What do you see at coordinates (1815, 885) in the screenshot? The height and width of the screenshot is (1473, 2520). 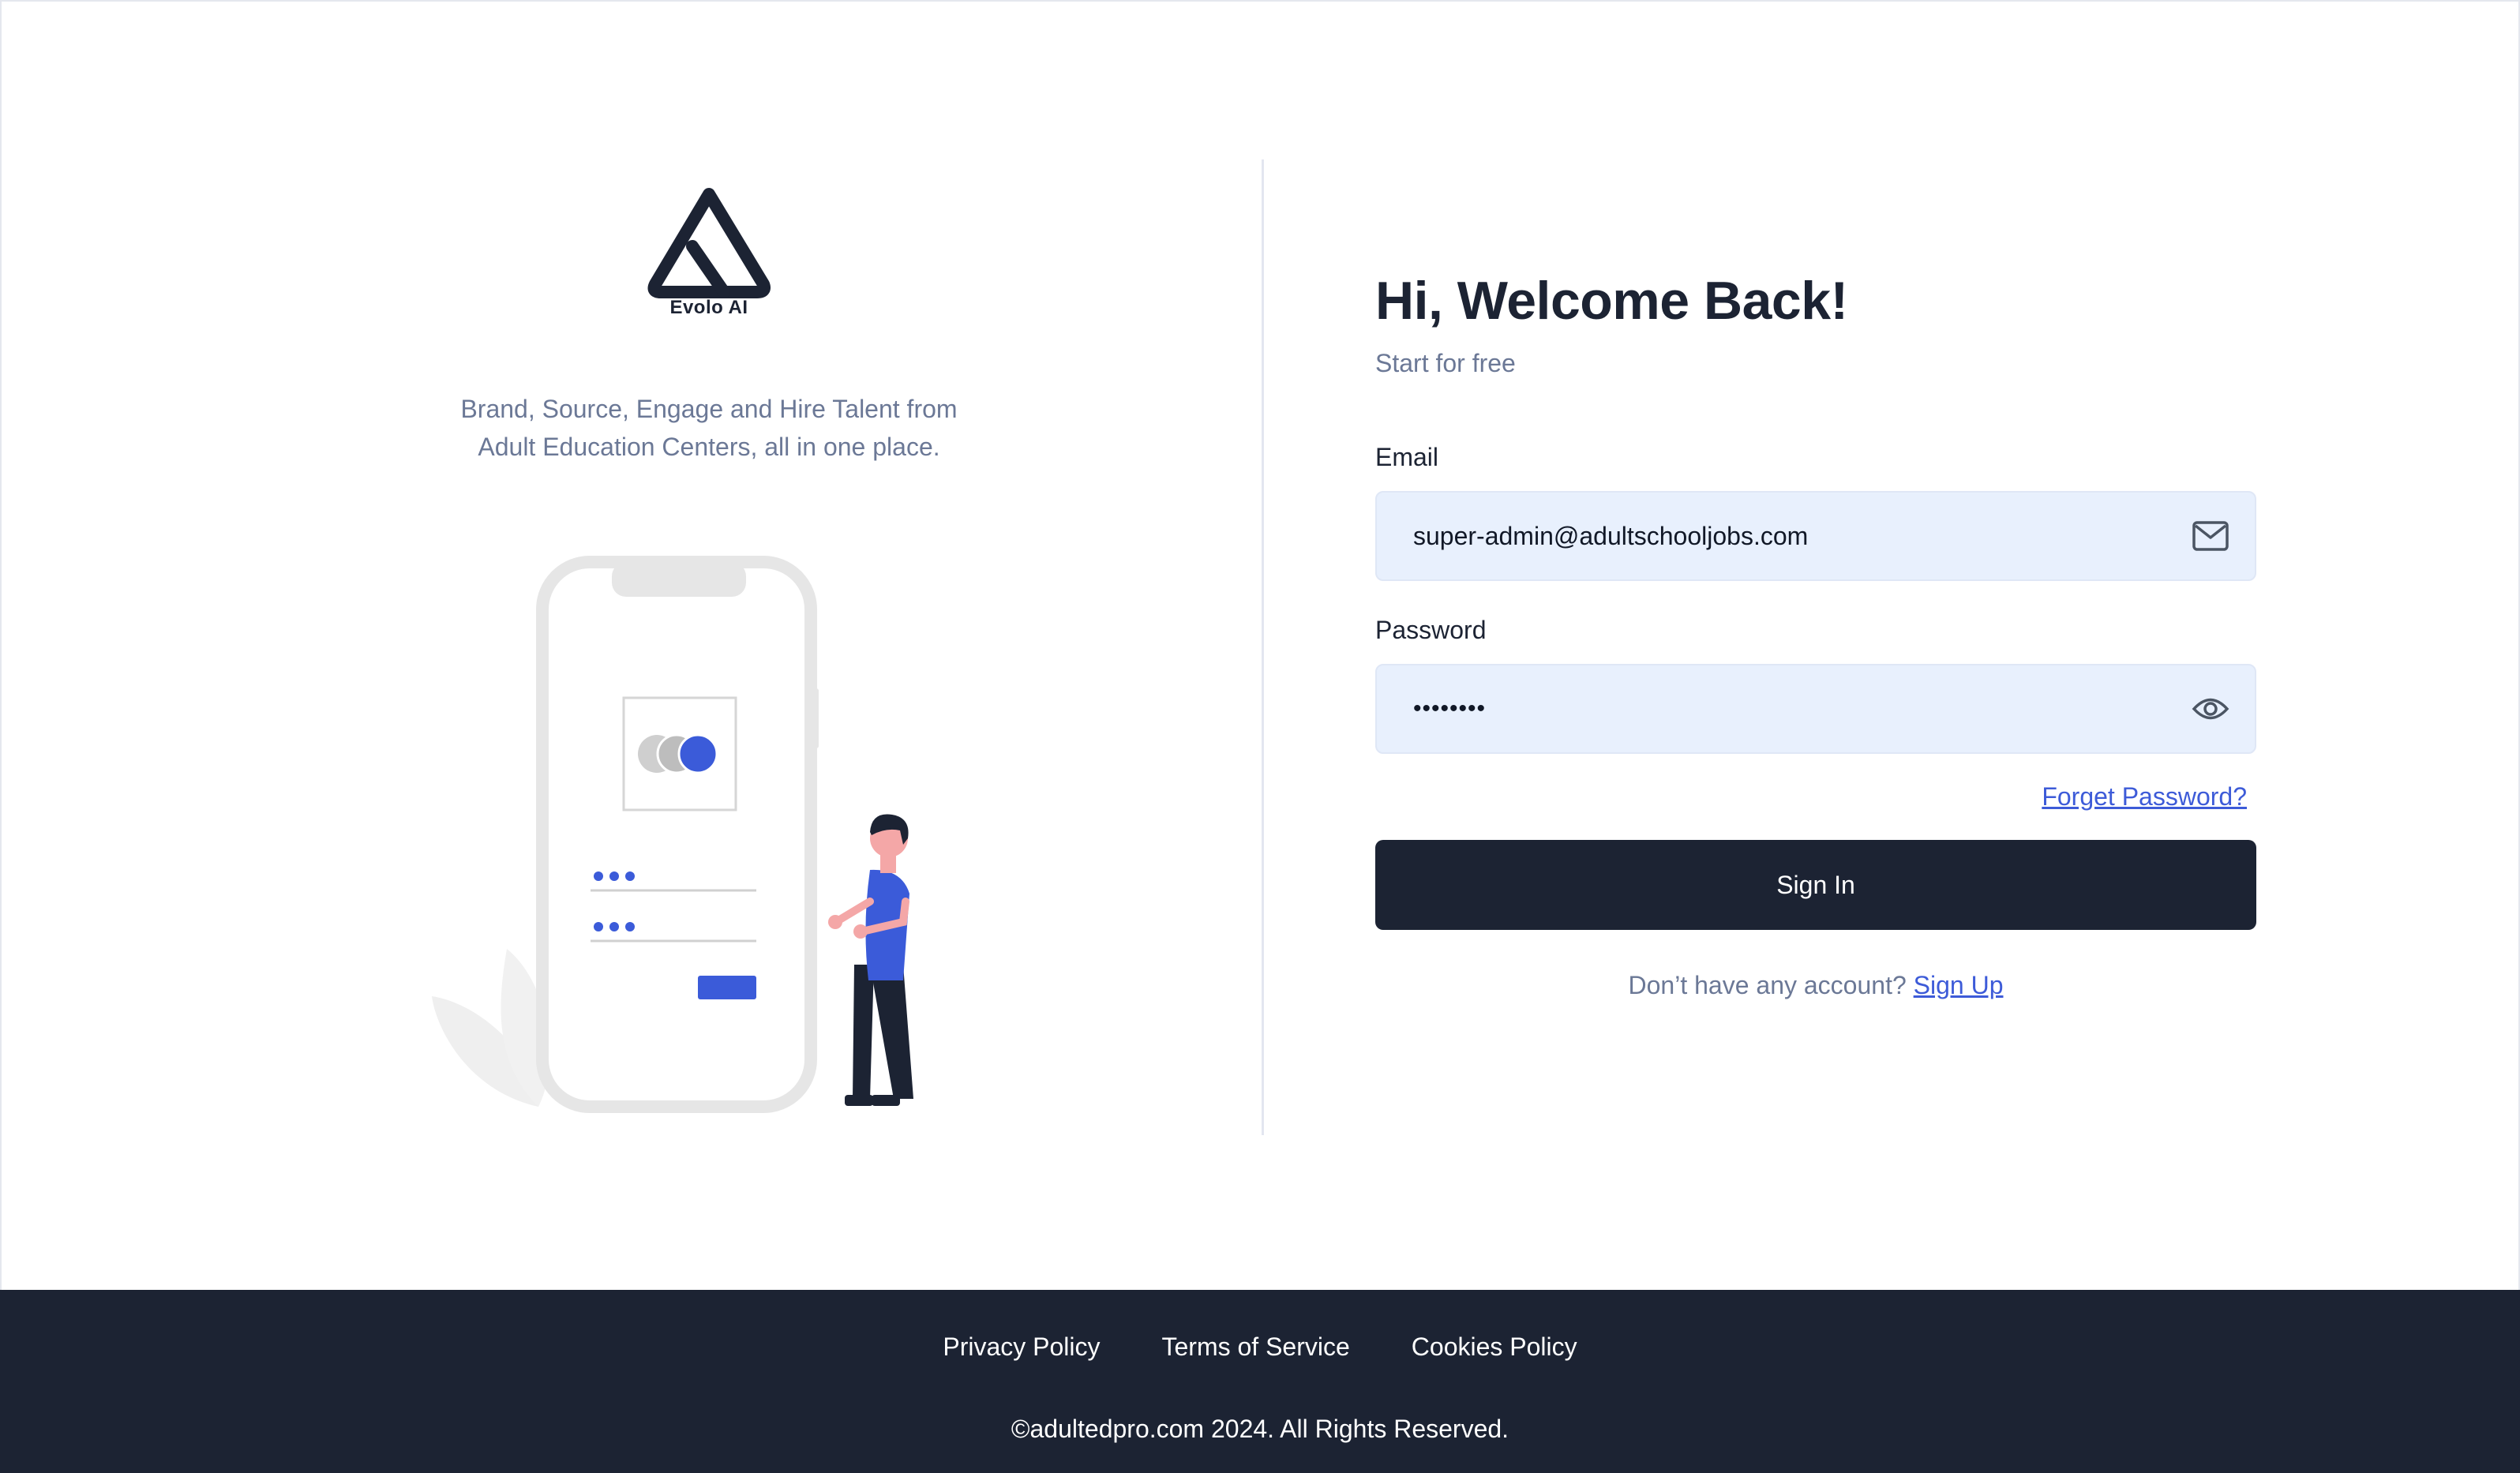 I see `sign-in-button: Sign In` at bounding box center [1815, 885].